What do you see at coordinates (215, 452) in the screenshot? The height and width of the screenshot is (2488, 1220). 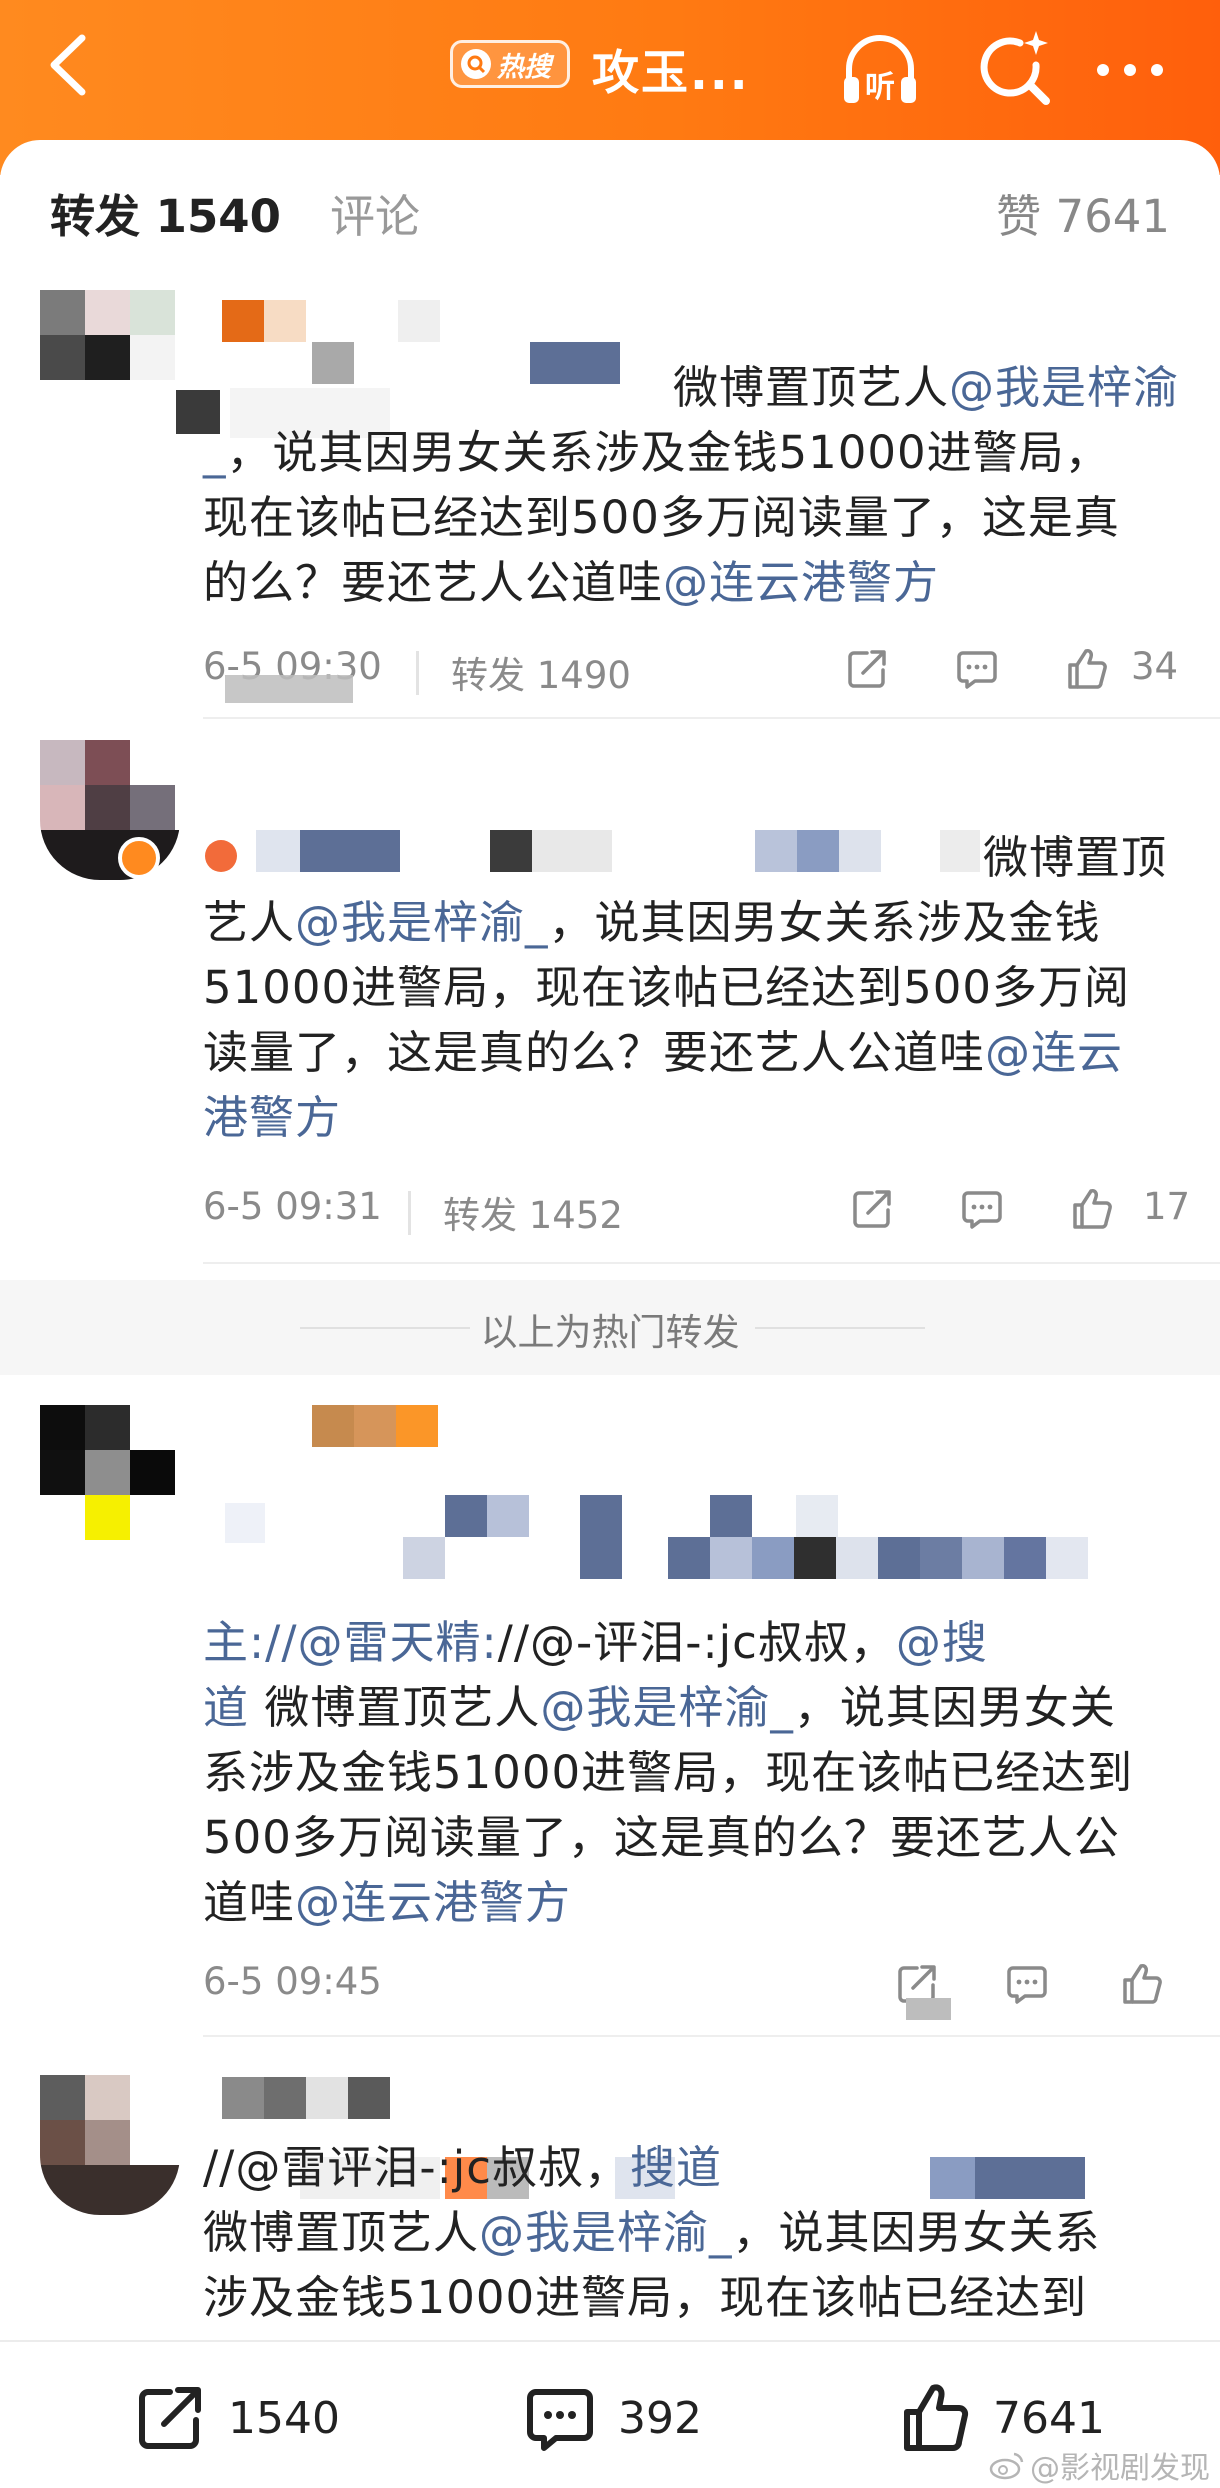 I see `mention-link: _` at bounding box center [215, 452].